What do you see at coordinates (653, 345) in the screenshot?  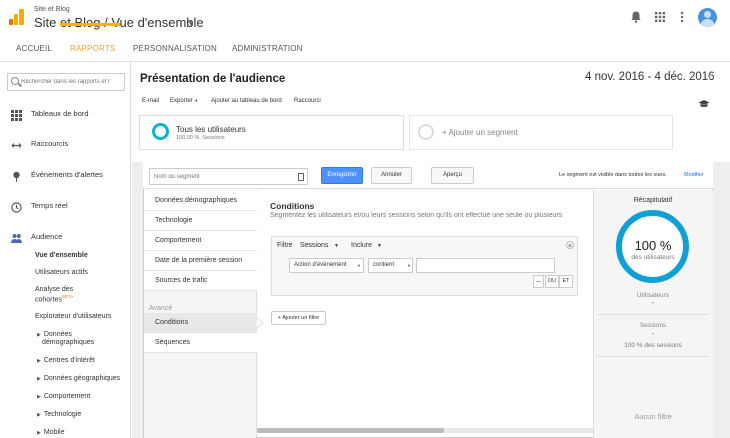 I see `summary-sessions-percent: 100 % des sessions` at bounding box center [653, 345].